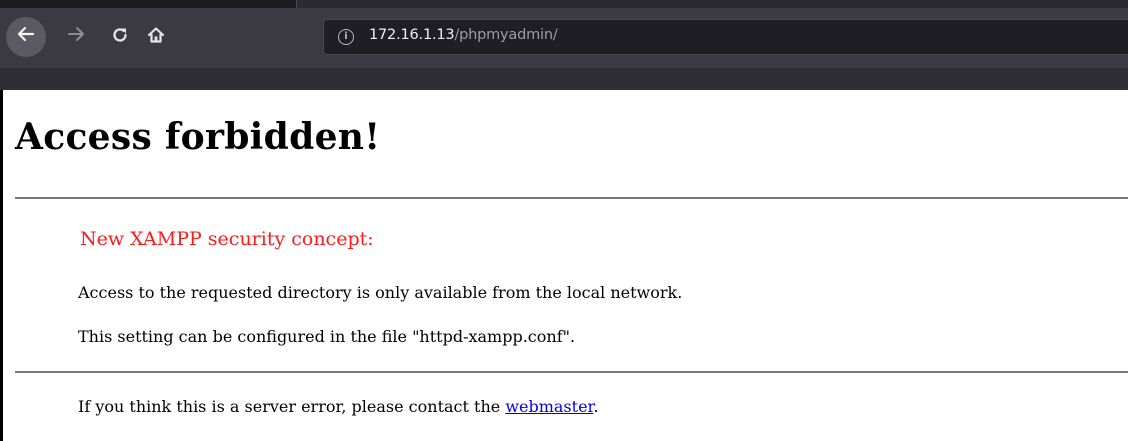 The image size is (1128, 441). What do you see at coordinates (227, 239) in the screenshot?
I see `security-heading: New XAMPP security concept:` at bounding box center [227, 239].